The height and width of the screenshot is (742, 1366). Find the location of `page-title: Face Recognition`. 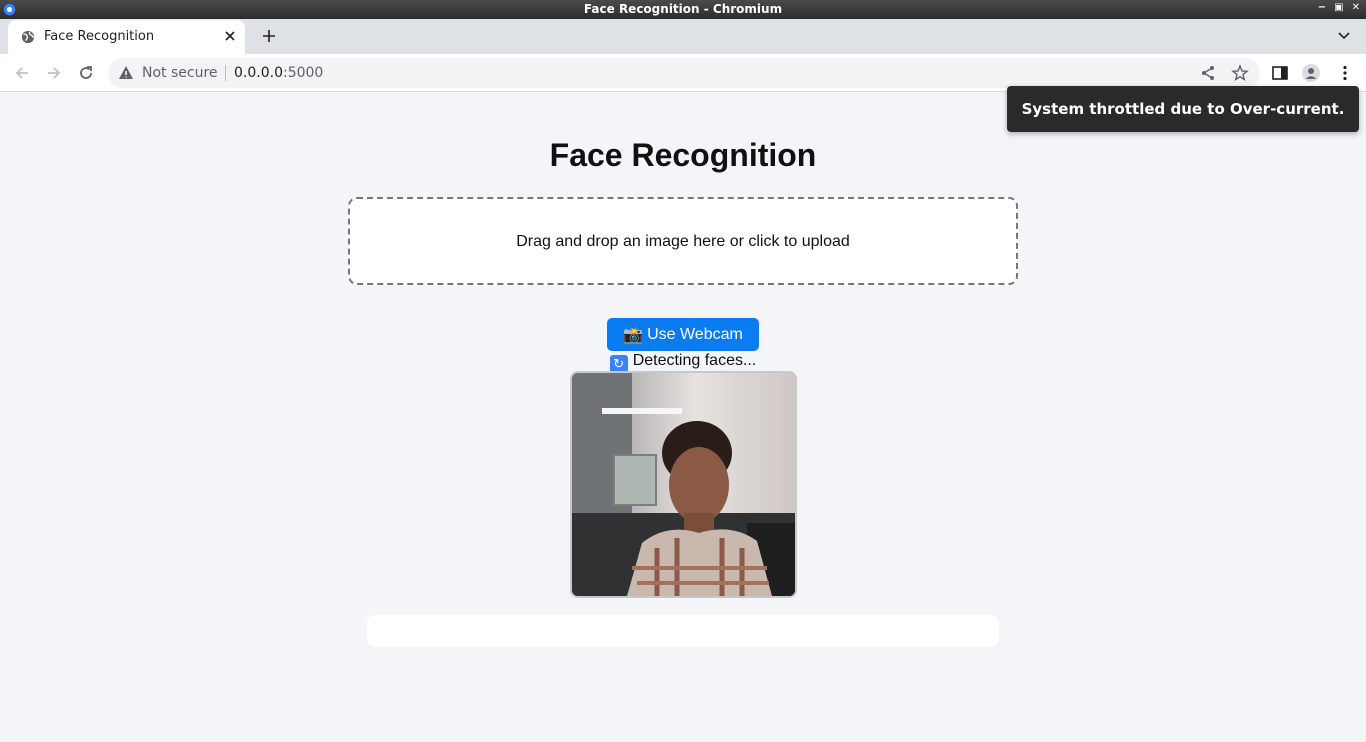

page-title: Face Recognition is located at coordinates (683, 155).